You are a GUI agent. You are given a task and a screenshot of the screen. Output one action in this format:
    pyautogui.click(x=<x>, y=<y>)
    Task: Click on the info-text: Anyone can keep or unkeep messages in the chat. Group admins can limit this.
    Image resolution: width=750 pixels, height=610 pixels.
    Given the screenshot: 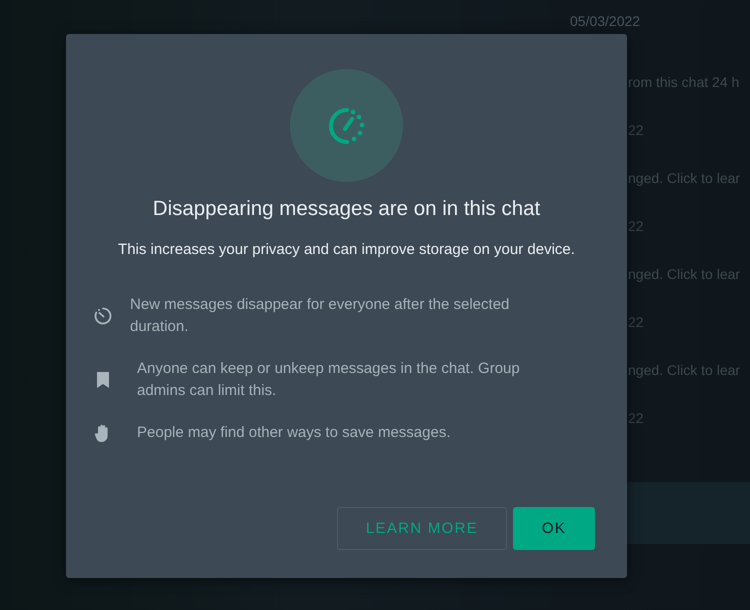 What is the action you would take?
    pyautogui.click(x=329, y=380)
    